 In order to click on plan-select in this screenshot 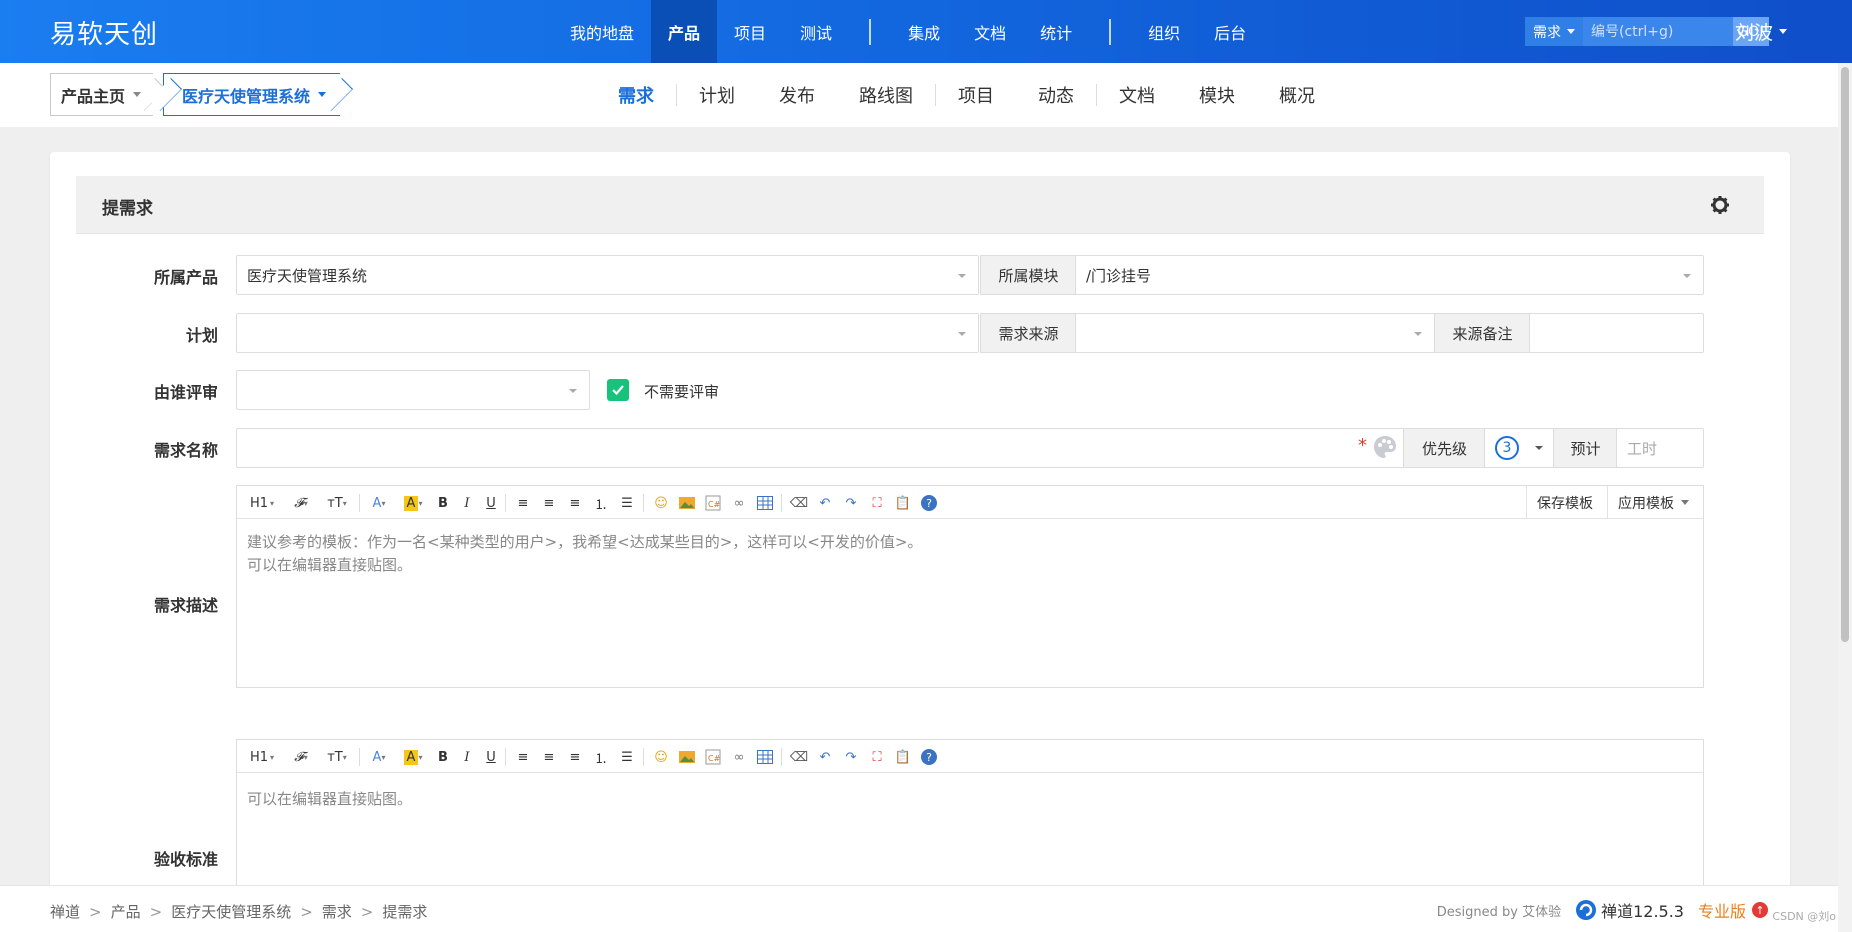, I will do `click(607, 333)`.